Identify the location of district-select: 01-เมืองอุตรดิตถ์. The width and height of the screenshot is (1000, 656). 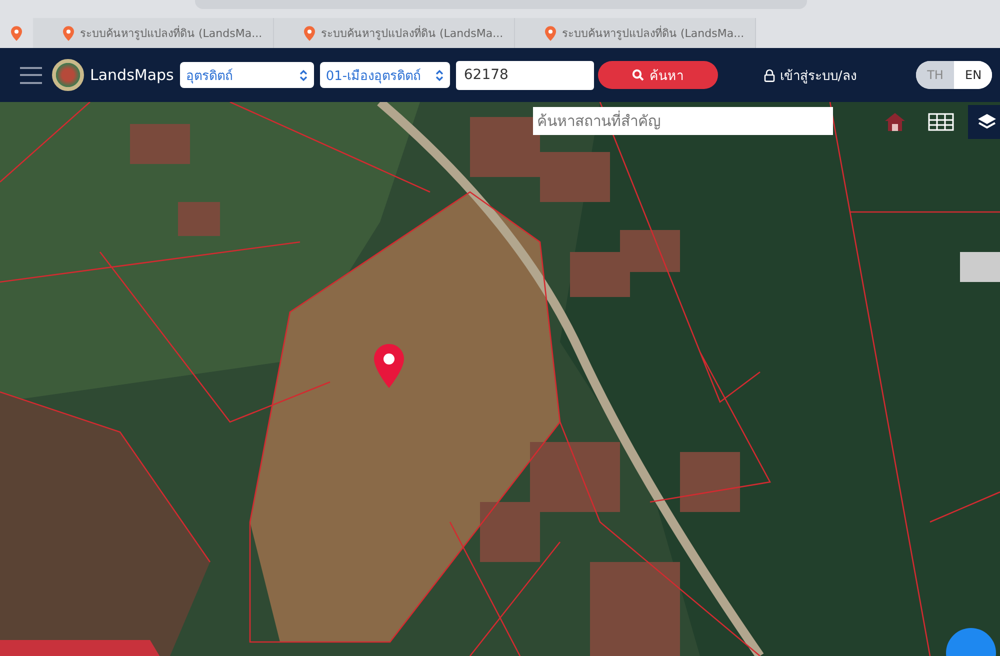
(385, 75).